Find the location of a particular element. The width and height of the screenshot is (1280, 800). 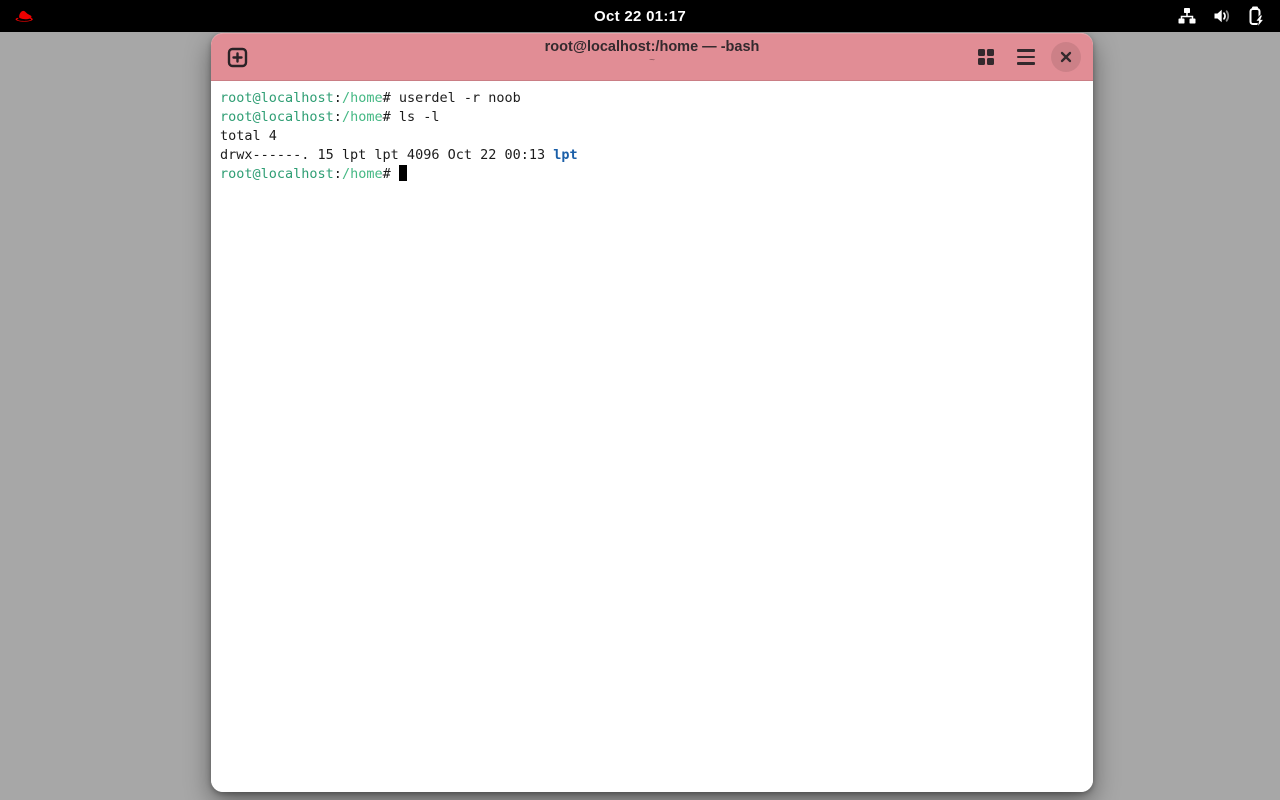

redhat-logo-icon is located at coordinates (25, 16).